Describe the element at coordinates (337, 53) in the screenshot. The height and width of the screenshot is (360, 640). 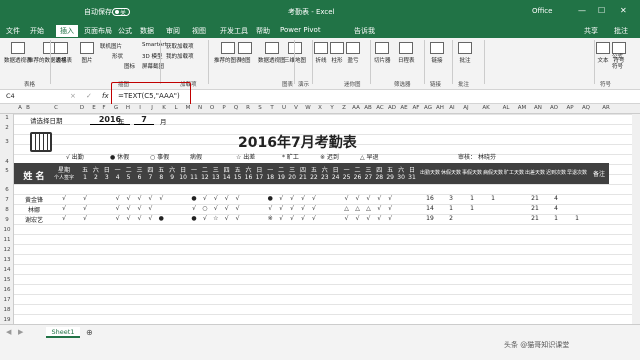
I see `ribbon-item-17: 柱形` at that location.